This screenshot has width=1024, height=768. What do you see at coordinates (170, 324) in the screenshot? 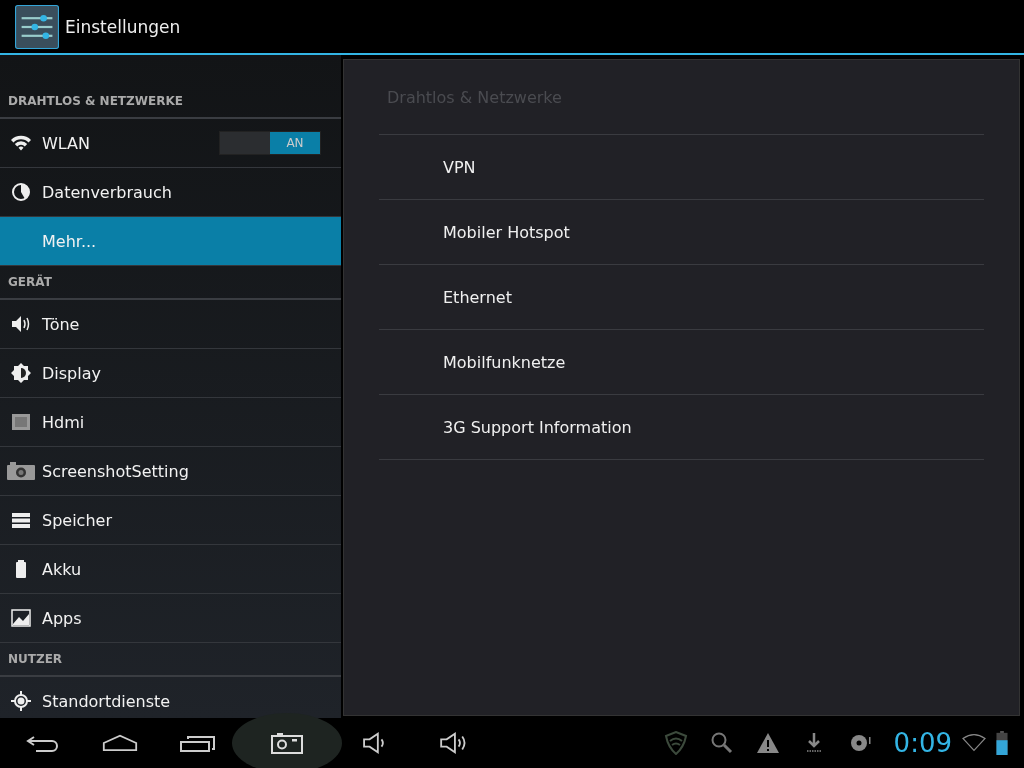
I see `sidebar-item: Töne` at bounding box center [170, 324].